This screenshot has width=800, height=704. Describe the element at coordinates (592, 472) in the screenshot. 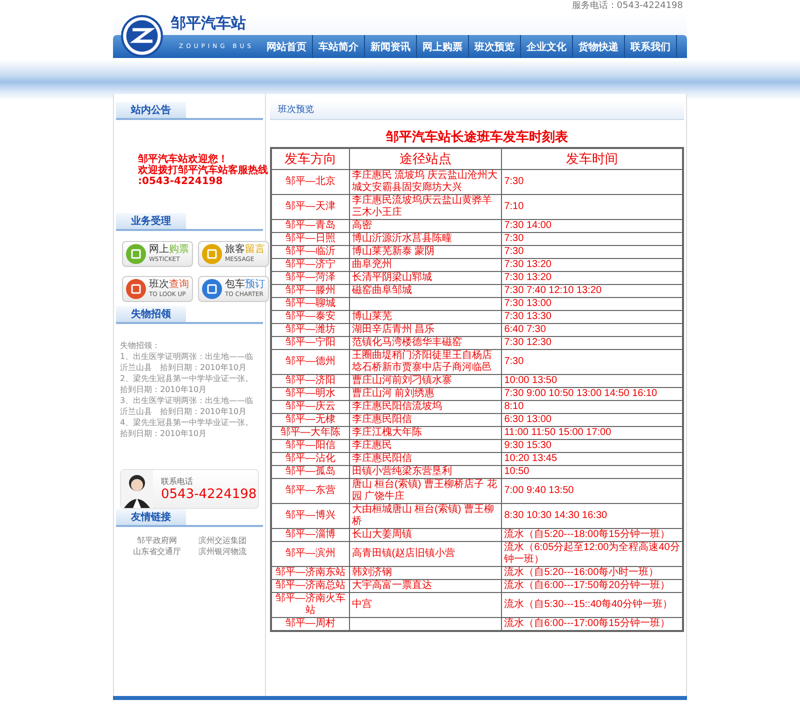

I see `table-cell: 10:50` at that location.